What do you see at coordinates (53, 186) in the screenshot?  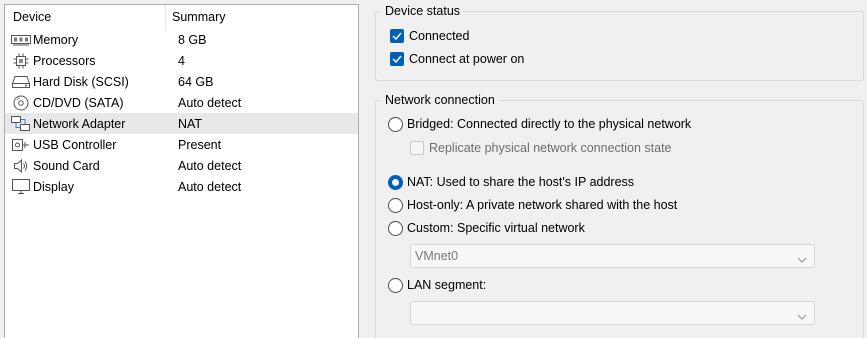 I see `device-label: Display` at bounding box center [53, 186].